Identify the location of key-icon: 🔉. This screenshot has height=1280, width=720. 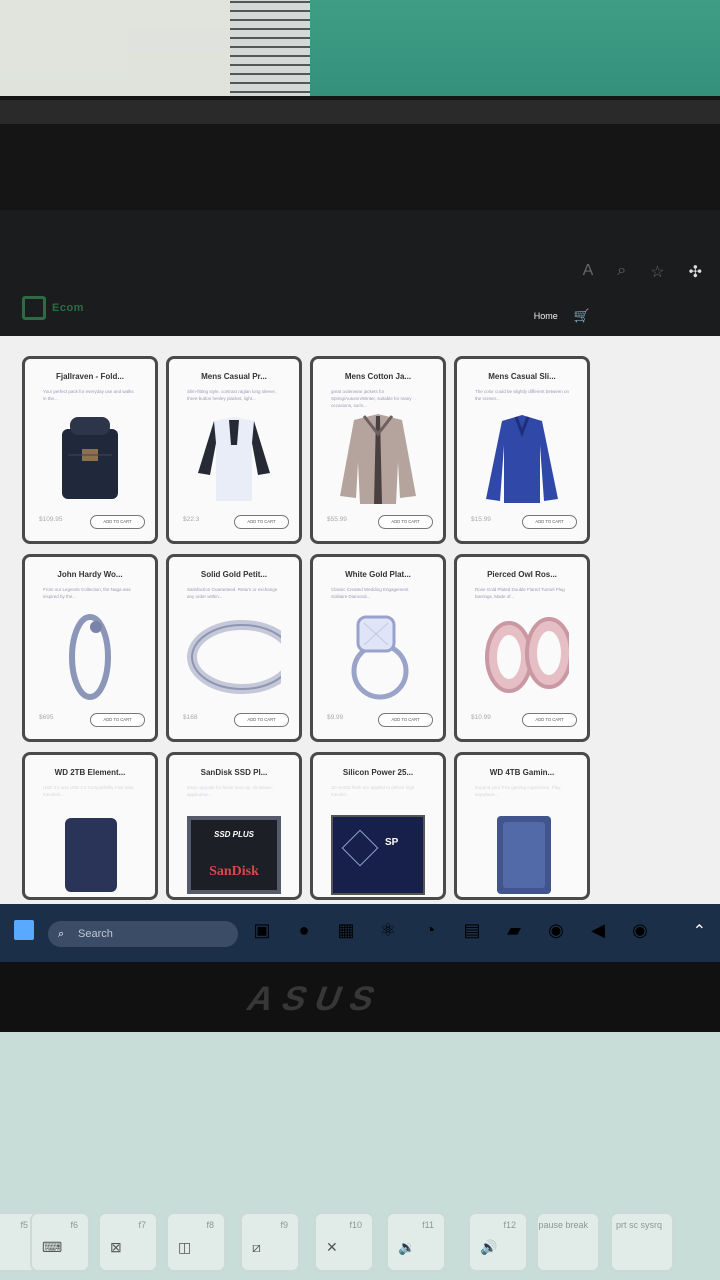
(407, 1247).